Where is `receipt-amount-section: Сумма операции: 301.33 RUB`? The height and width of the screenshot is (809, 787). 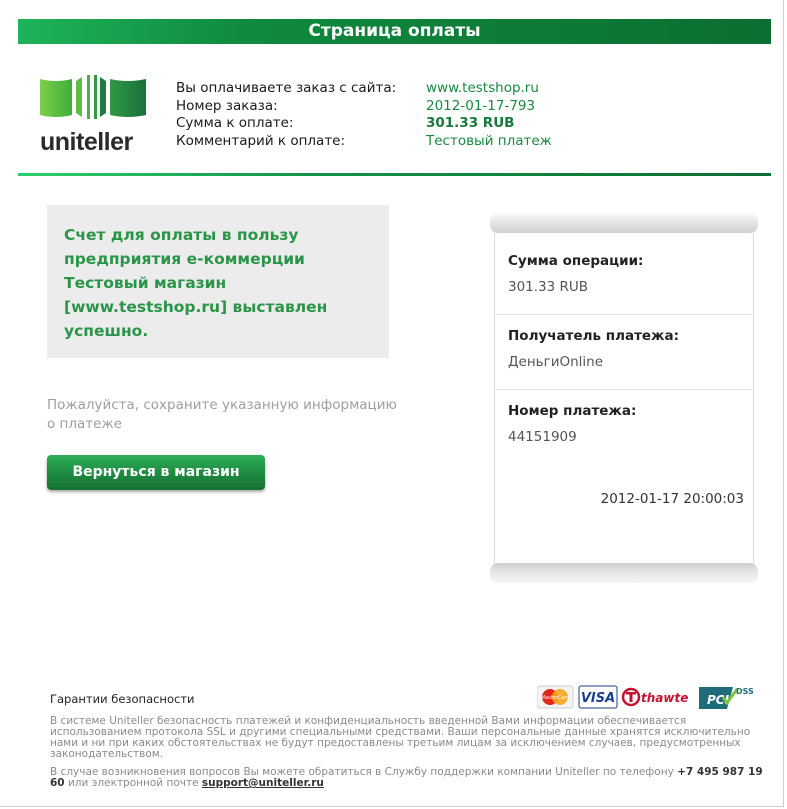
receipt-amount-section: Сумма операции: 301.33 RUB is located at coordinates (624, 274).